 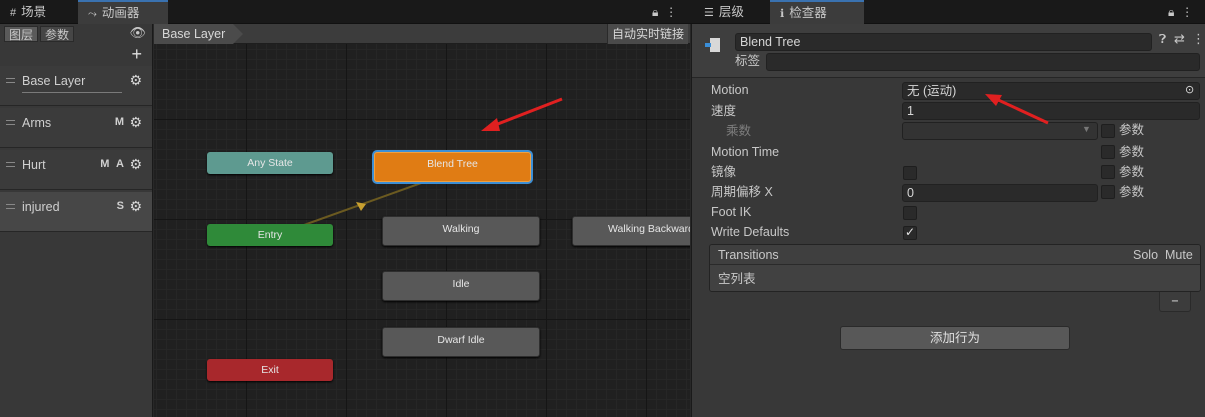 I want to click on state-walking-backward: Walking Backward, so click(x=631, y=231).